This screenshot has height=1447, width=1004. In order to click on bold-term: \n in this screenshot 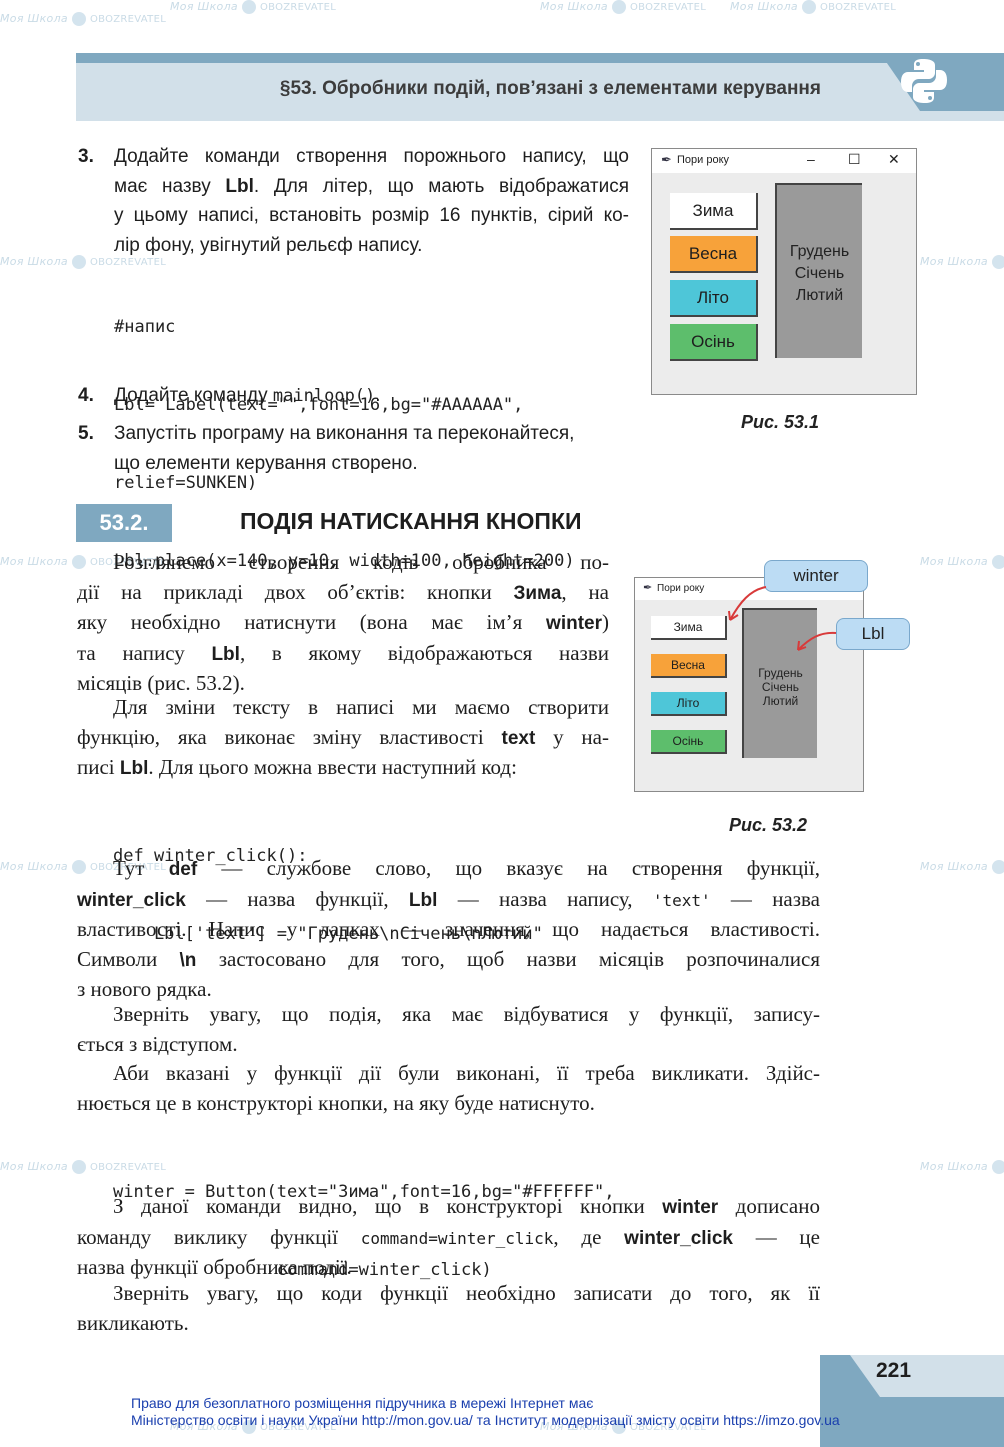, I will do `click(188, 960)`.